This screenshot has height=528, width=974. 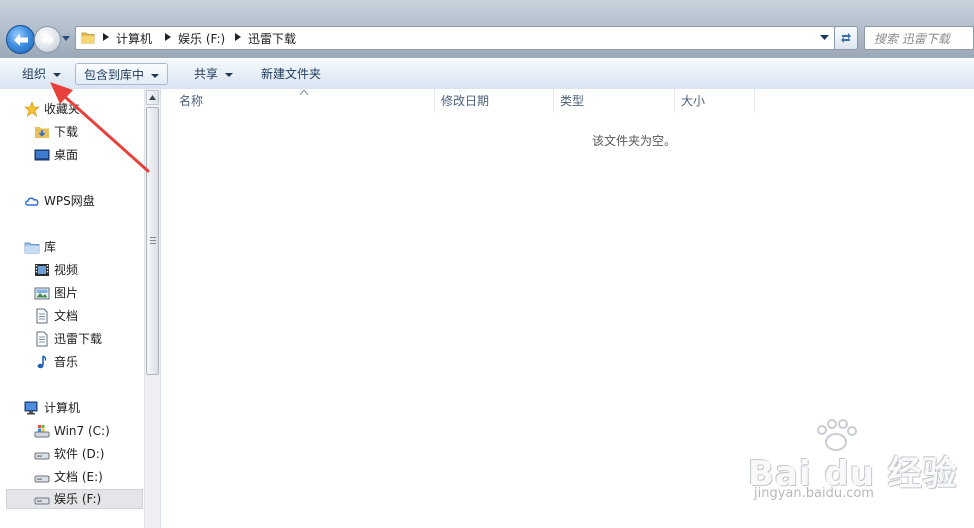 What do you see at coordinates (62, 109) in the screenshot?
I see `nav-favorites-label: 收藏夹` at bounding box center [62, 109].